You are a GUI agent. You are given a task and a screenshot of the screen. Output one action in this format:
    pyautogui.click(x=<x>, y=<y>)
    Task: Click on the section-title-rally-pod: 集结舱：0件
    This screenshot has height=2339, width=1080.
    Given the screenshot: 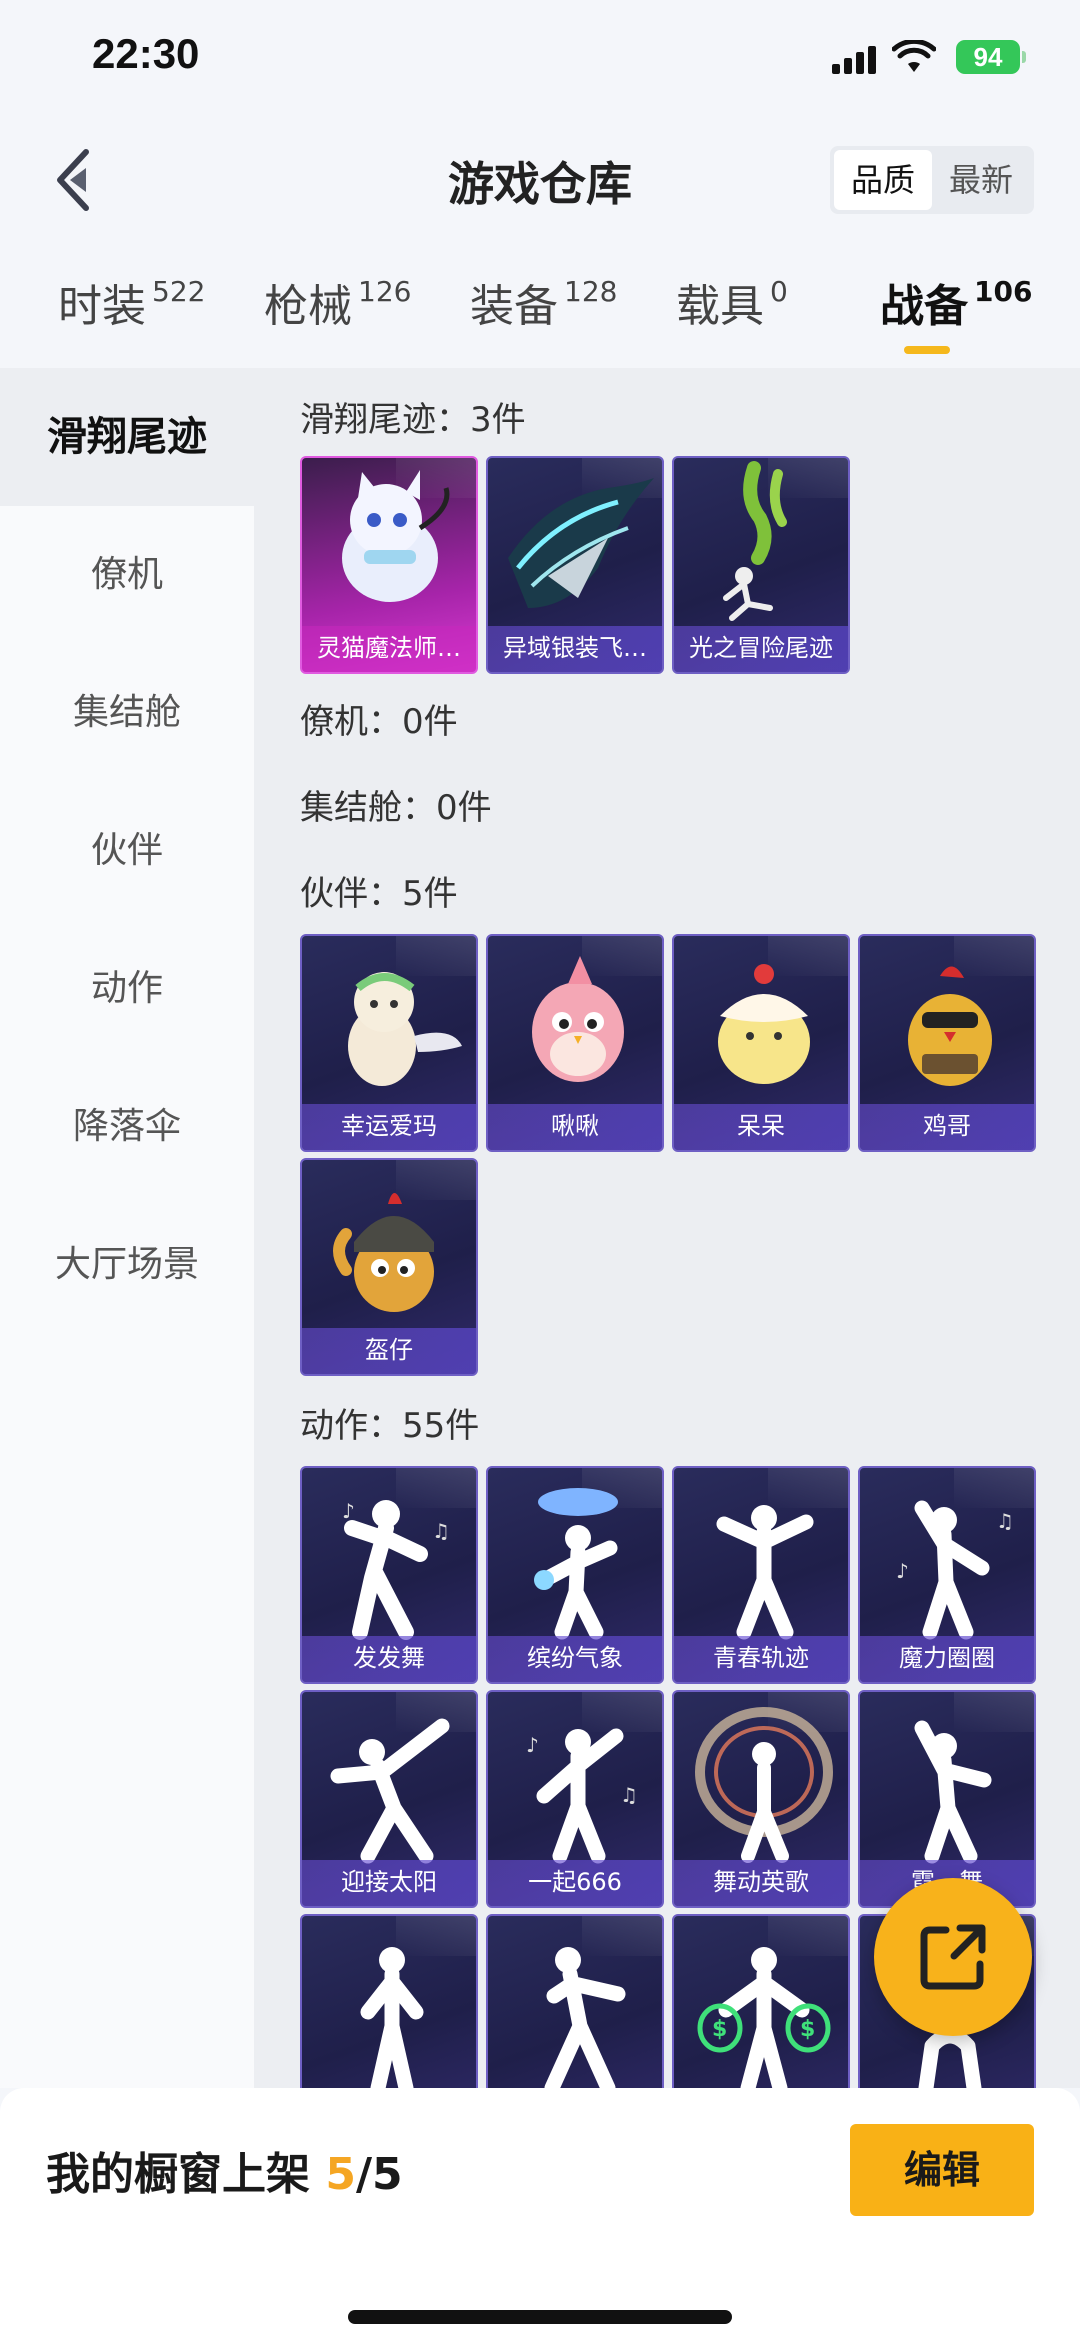 What is the action you would take?
    pyautogui.click(x=396, y=808)
    